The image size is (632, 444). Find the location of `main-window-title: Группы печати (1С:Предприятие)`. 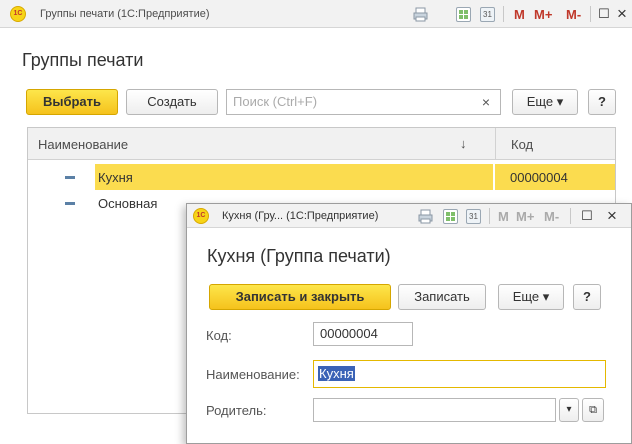

main-window-title: Группы печати (1С:Предприятие) is located at coordinates (125, 14).